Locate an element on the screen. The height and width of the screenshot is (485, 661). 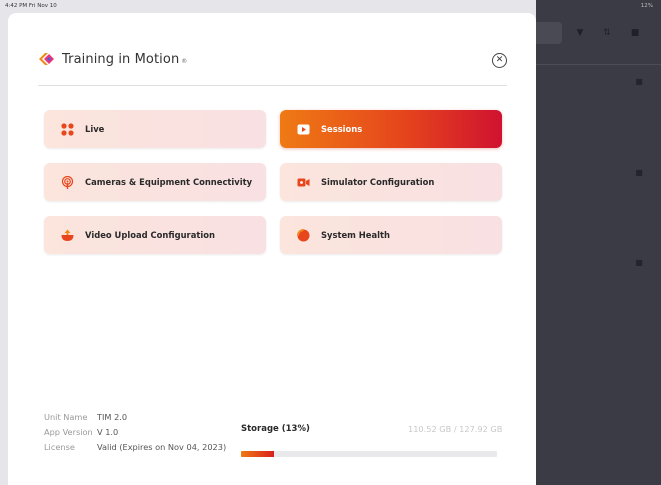
grid-dots-icon is located at coordinates (67, 129).